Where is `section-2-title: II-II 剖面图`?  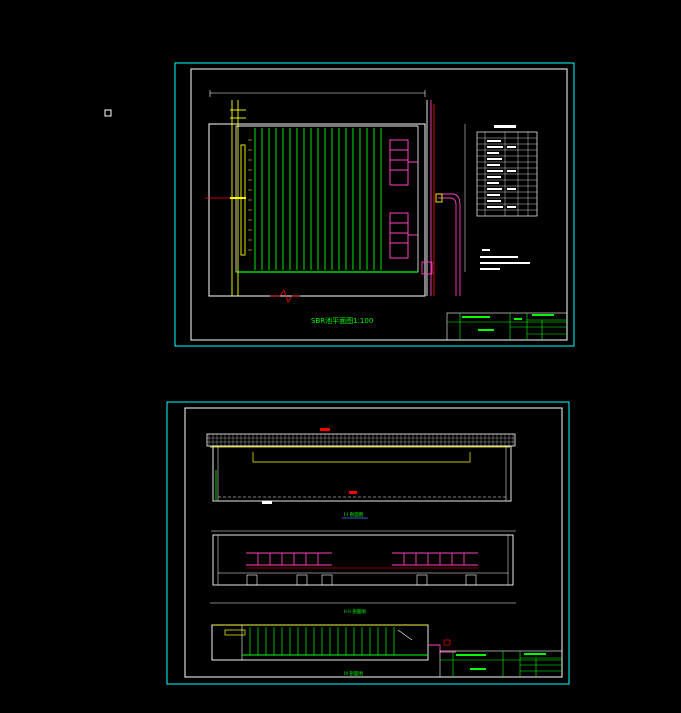 section-2-title: II-II 剖面图 is located at coordinates (355, 611).